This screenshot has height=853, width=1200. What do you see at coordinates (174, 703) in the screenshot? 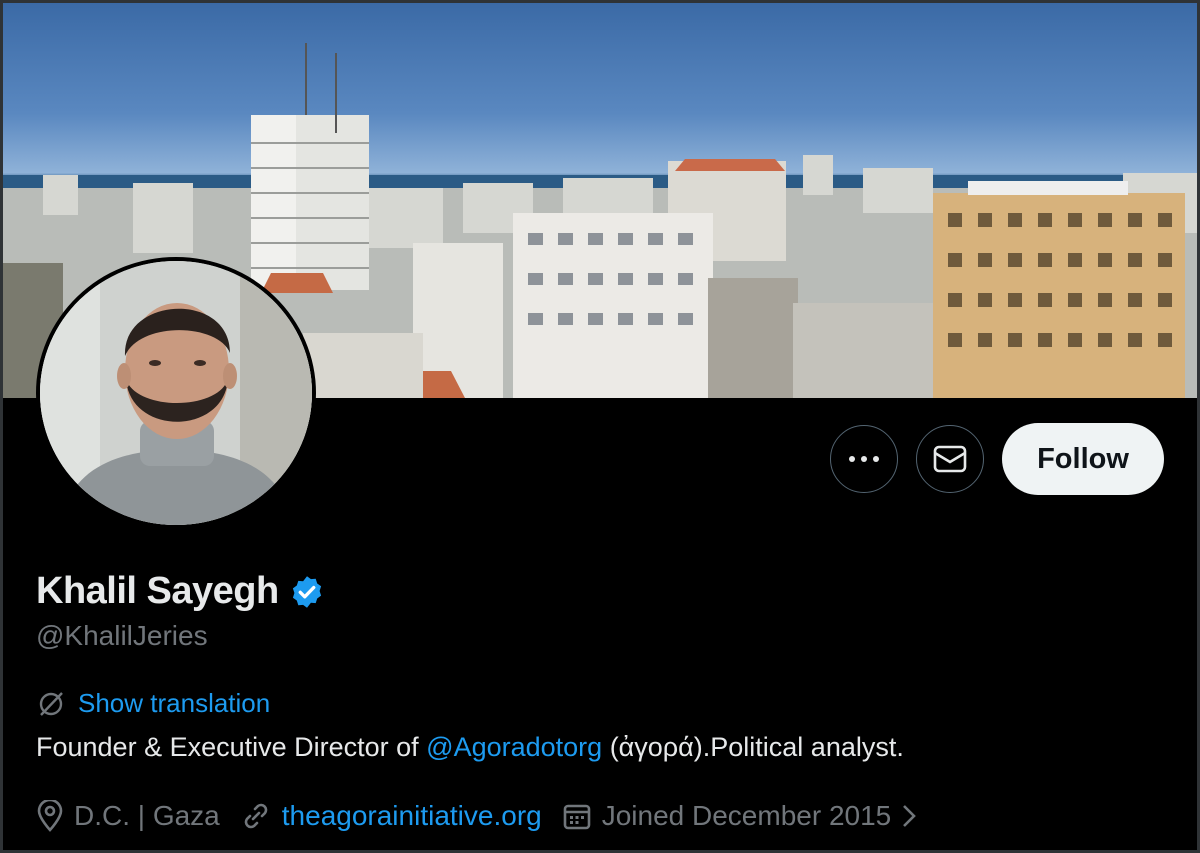
I see `show-translation-link: Show translation` at bounding box center [174, 703].